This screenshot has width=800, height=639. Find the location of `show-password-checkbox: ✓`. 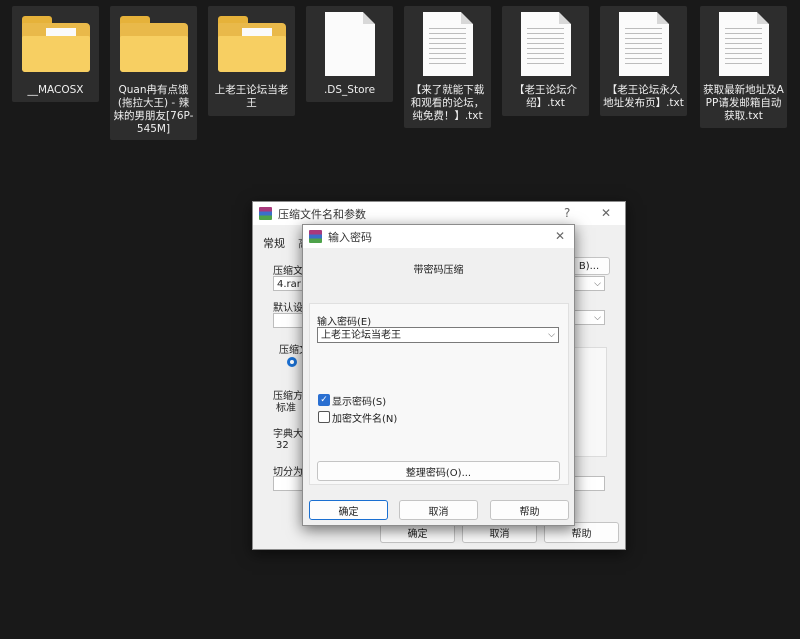

show-password-checkbox: ✓ is located at coordinates (324, 400).